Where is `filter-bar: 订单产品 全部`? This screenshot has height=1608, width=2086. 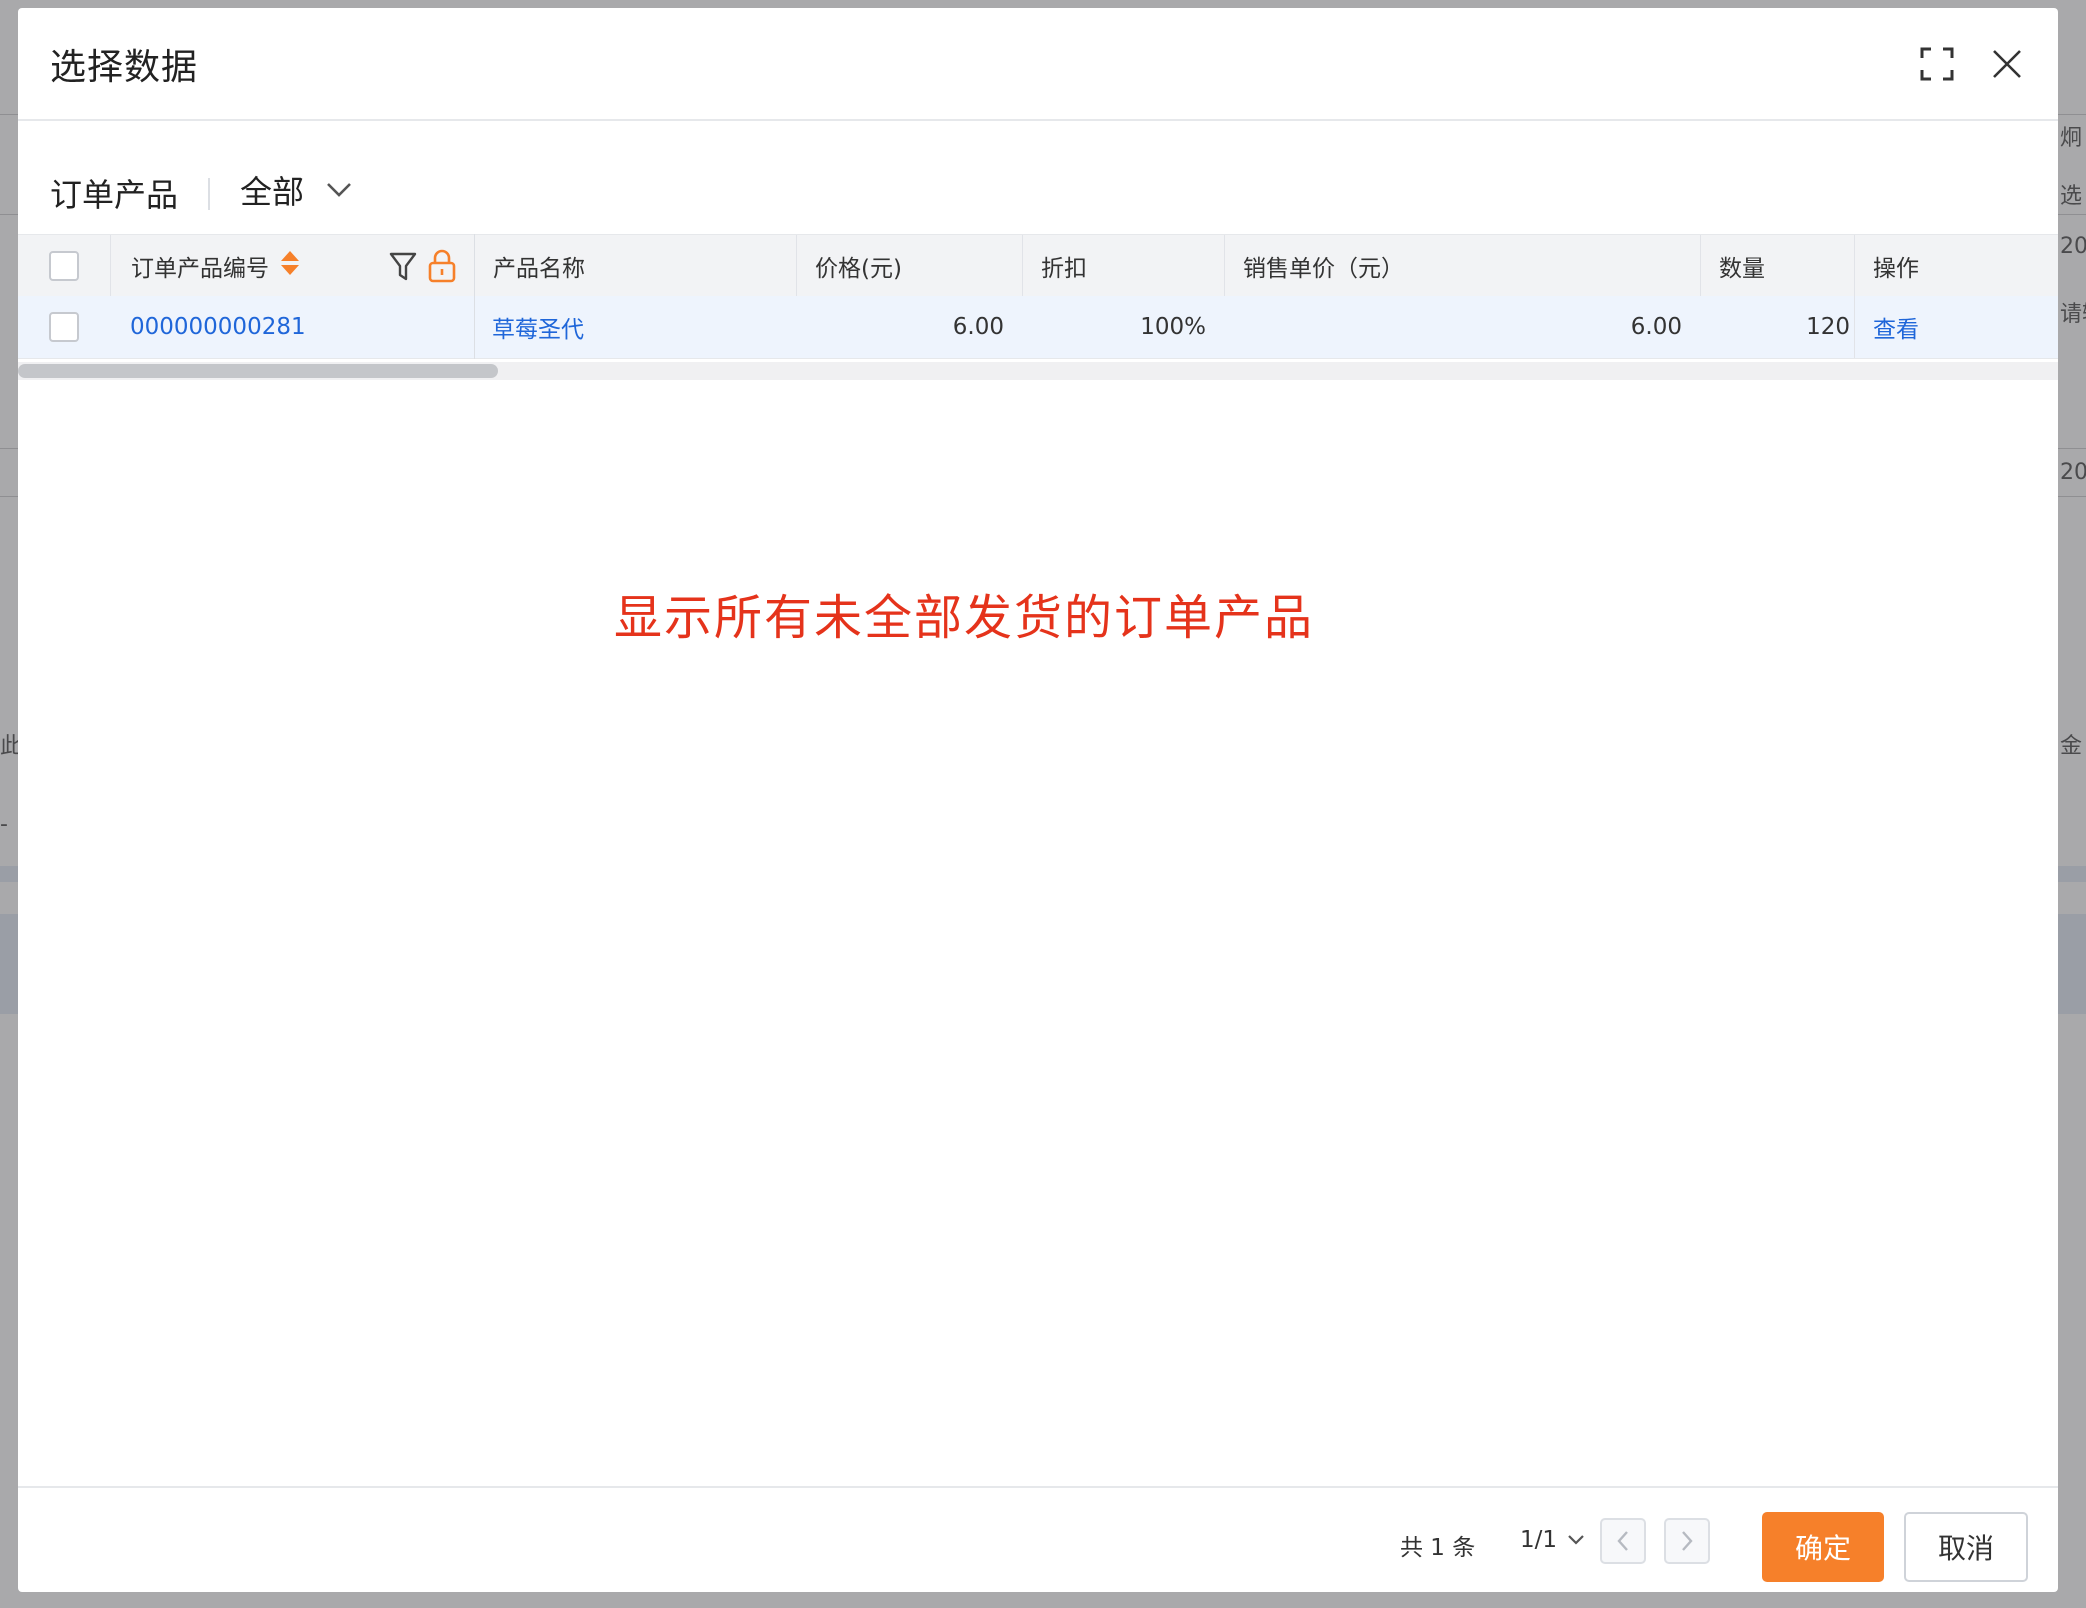 filter-bar: 订单产品 全部 is located at coordinates (1038, 188).